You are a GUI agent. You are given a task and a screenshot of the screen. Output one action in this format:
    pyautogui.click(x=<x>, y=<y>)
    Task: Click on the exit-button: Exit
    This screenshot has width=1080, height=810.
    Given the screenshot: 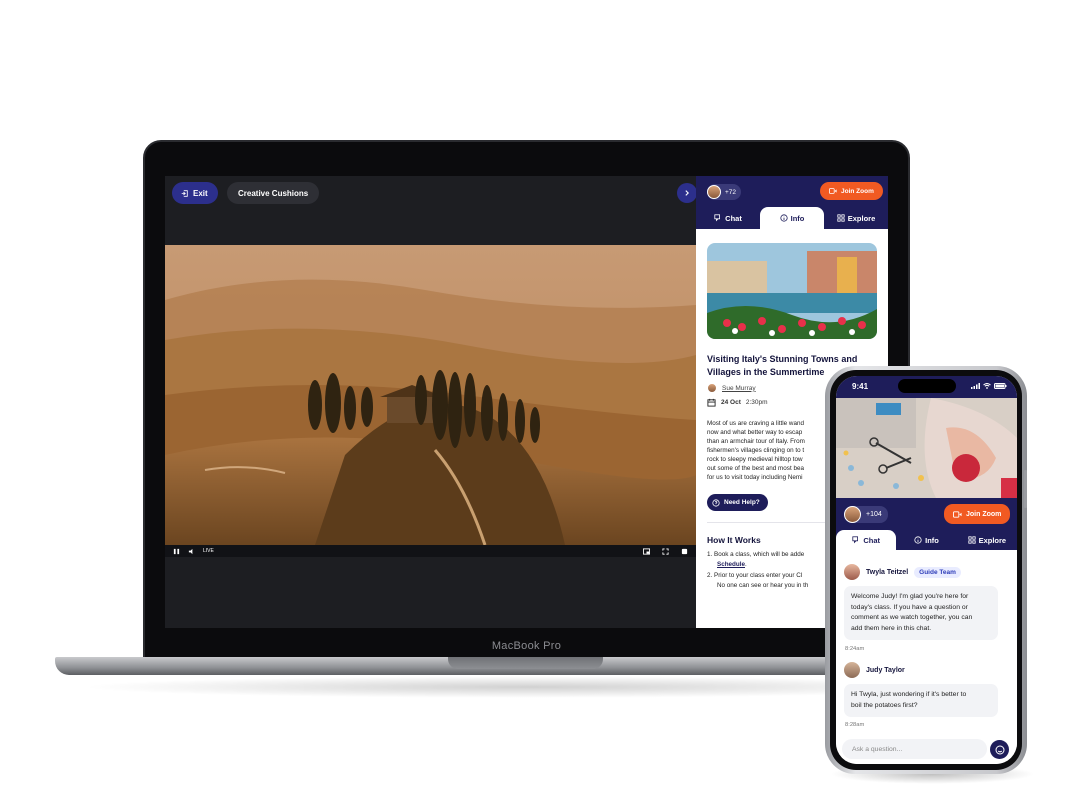 What is the action you would take?
    pyautogui.click(x=195, y=193)
    